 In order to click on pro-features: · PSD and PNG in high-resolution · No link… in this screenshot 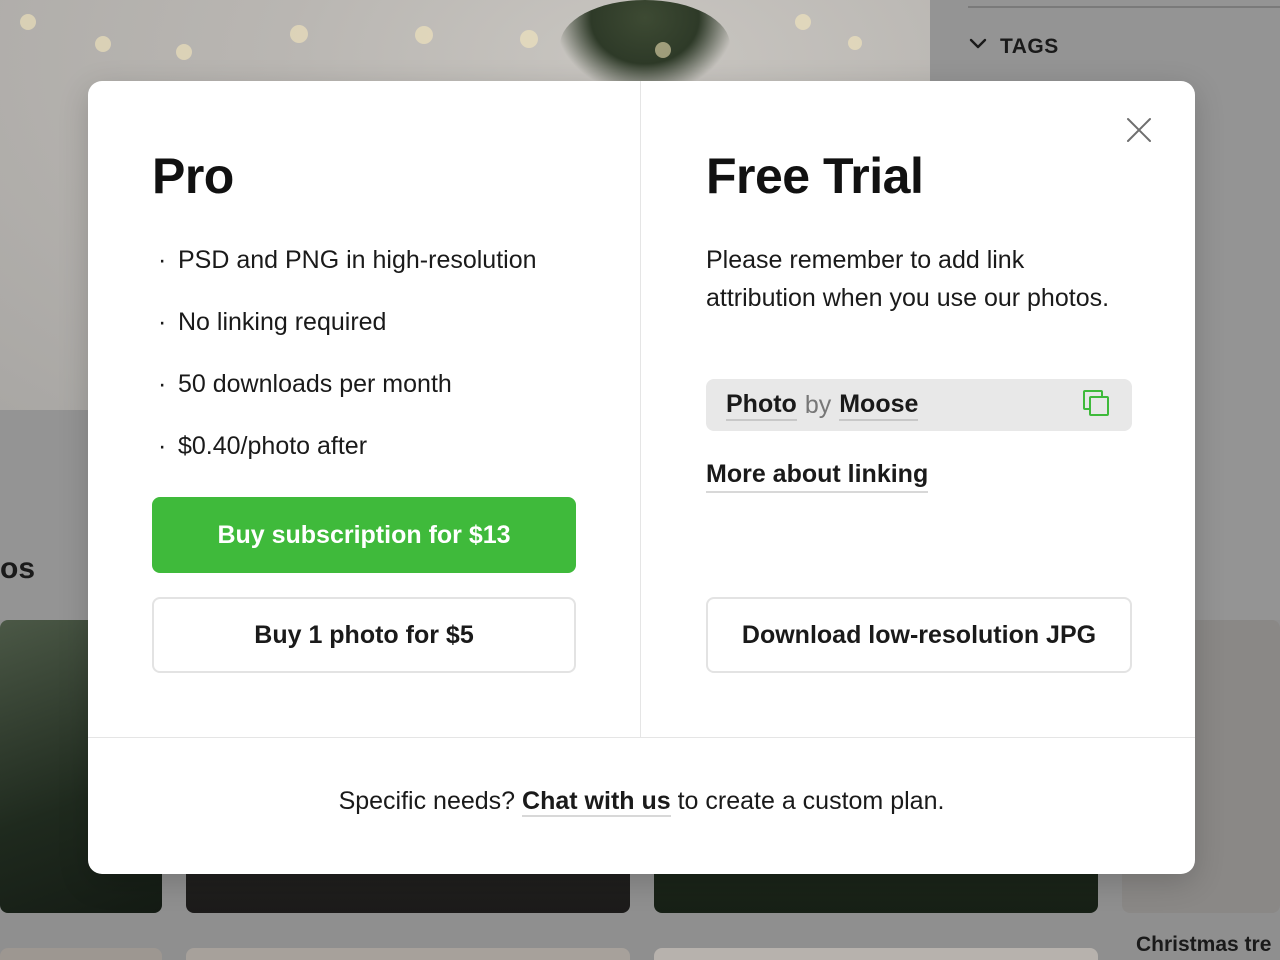, I will do `click(344, 365)`.